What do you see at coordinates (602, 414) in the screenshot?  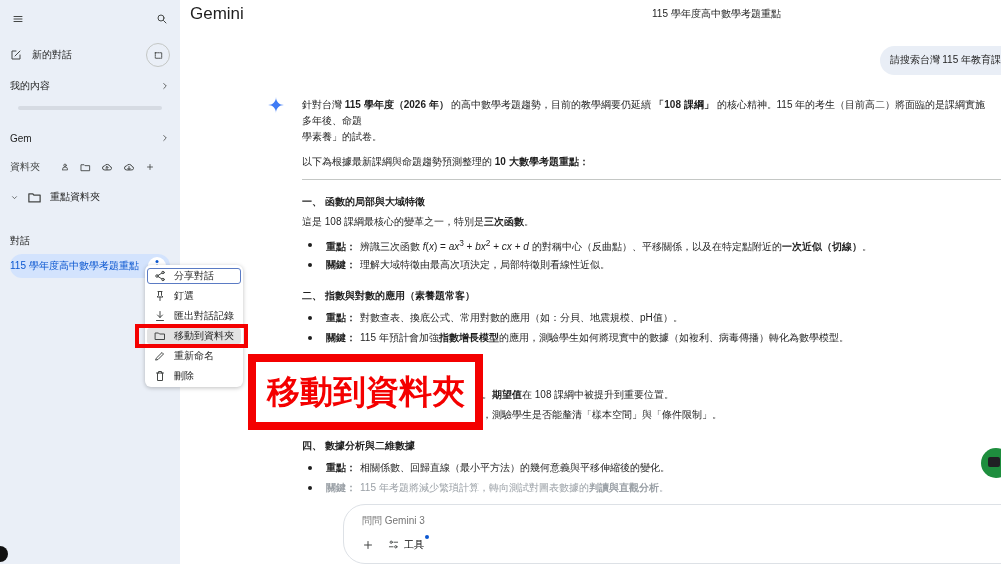 I see `bullet-text: ，測驗學生是否能釐清「樣本空間」與「條件限制」。` at bounding box center [602, 414].